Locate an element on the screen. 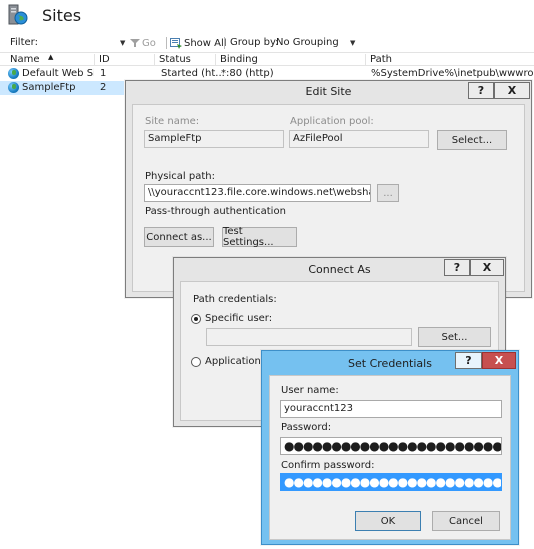  physical-path-label: Physical path: is located at coordinates (180, 176).